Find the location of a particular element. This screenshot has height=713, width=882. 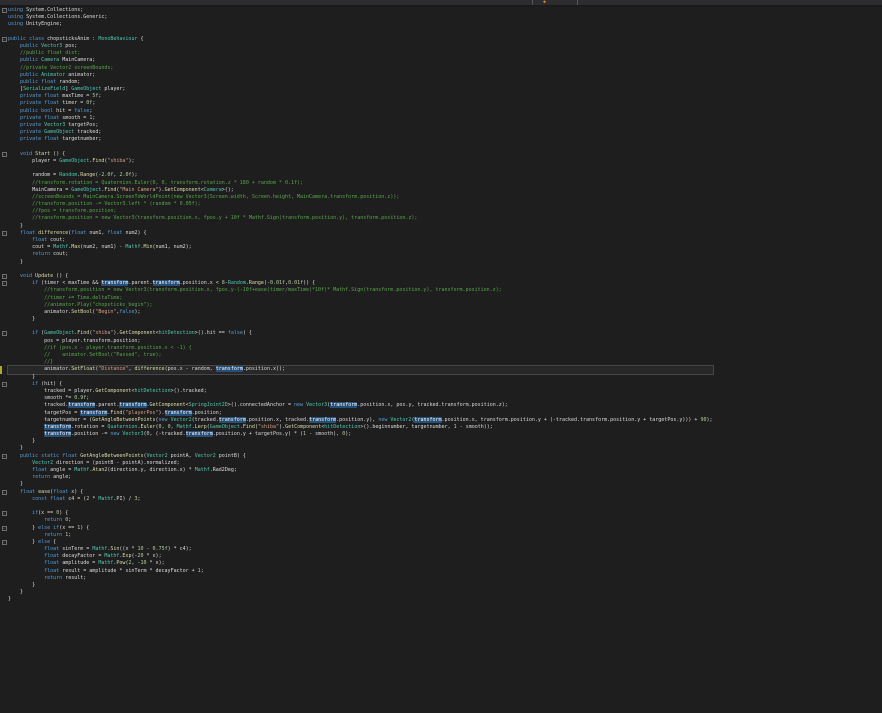

code-line: private float maxTime = 5f; is located at coordinates (360, 96).